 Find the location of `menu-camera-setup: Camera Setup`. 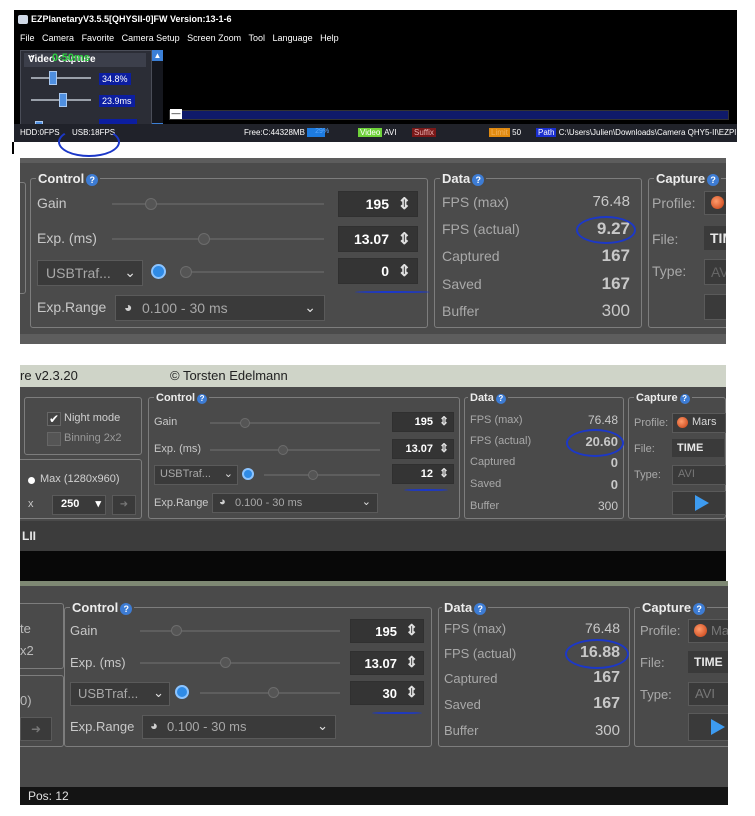

menu-camera-setup: Camera Setup is located at coordinates (151, 38).